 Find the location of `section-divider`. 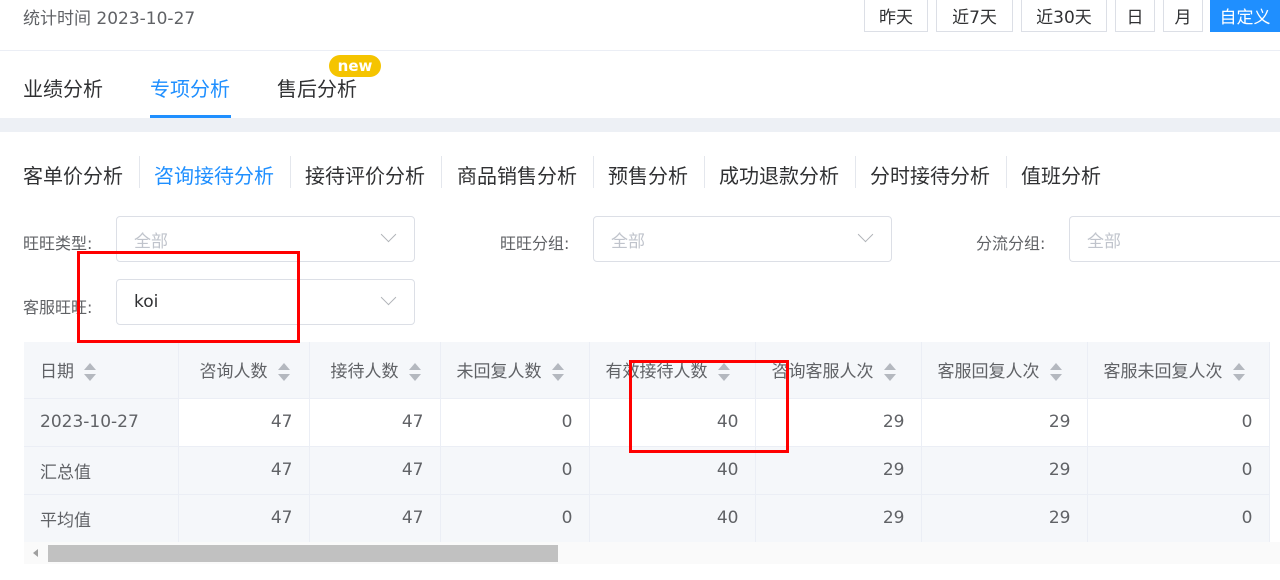

section-divider is located at coordinates (640, 125).